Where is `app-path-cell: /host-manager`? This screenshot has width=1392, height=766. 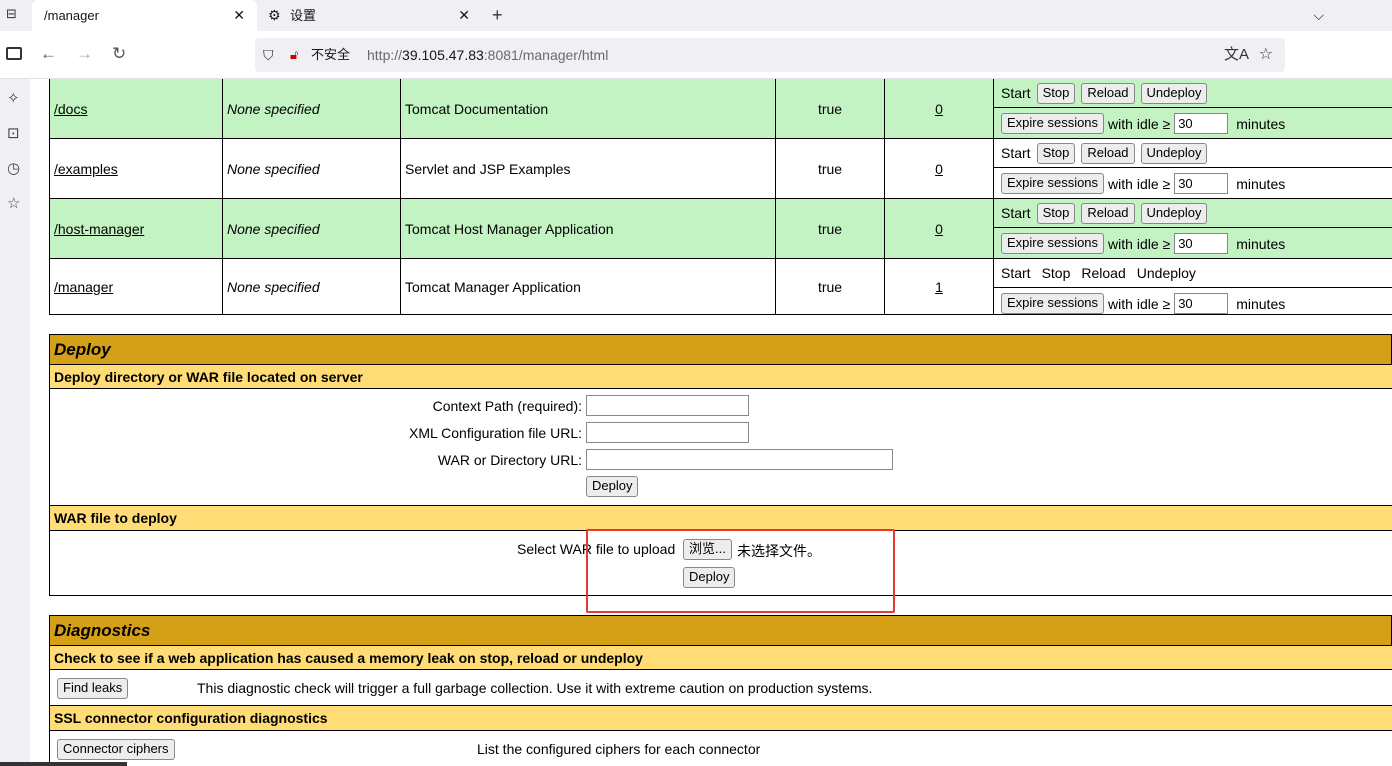 app-path-cell: /host-manager is located at coordinates (136, 228).